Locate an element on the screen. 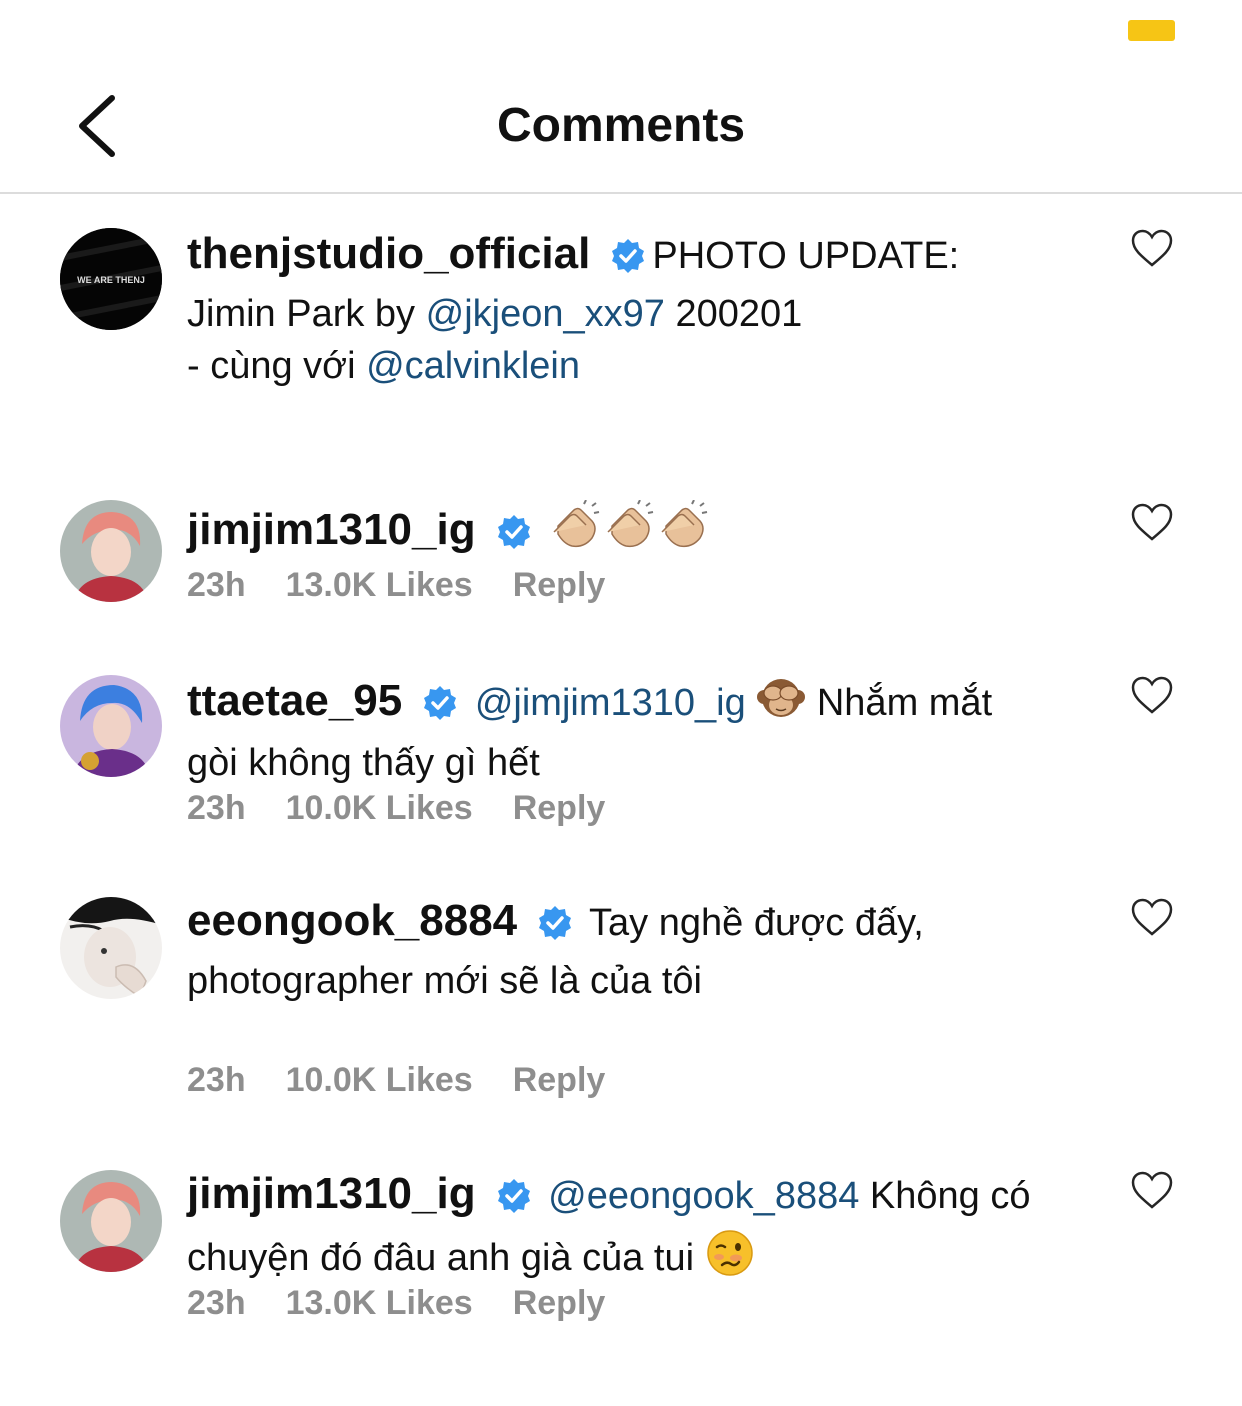  username: thenjstudio_official is located at coordinates (388, 253).